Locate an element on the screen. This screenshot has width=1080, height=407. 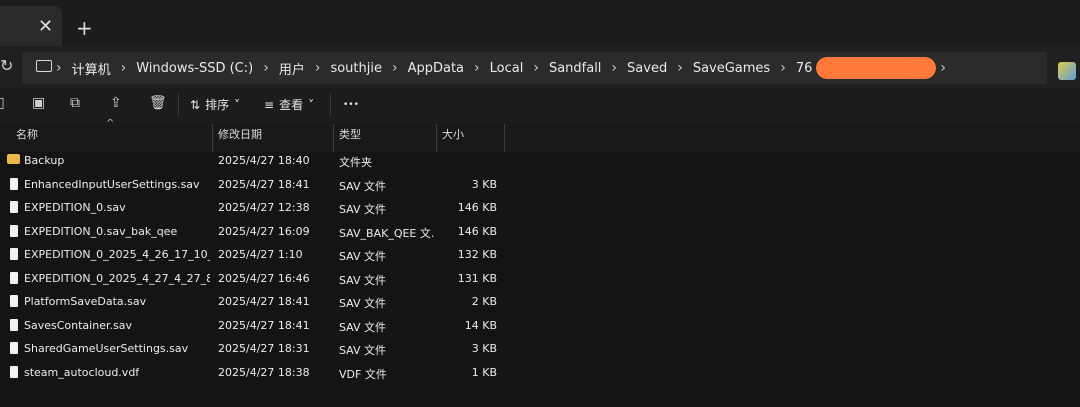
share-icon: ⇪ is located at coordinates (116, 103).